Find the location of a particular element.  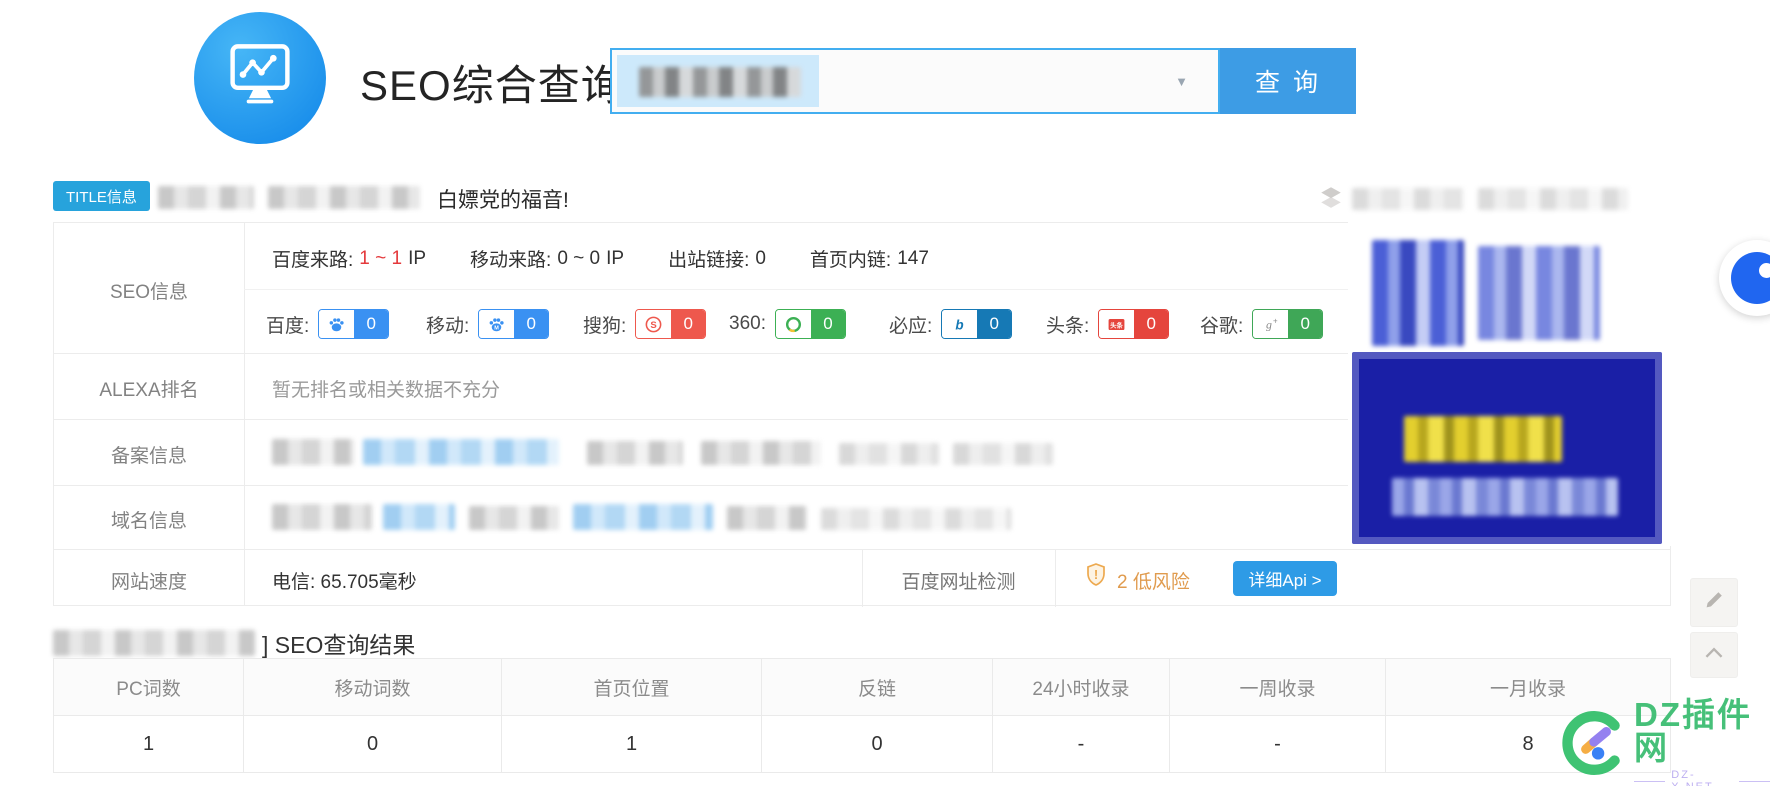

svg-text: S is located at coordinates (654, 325).